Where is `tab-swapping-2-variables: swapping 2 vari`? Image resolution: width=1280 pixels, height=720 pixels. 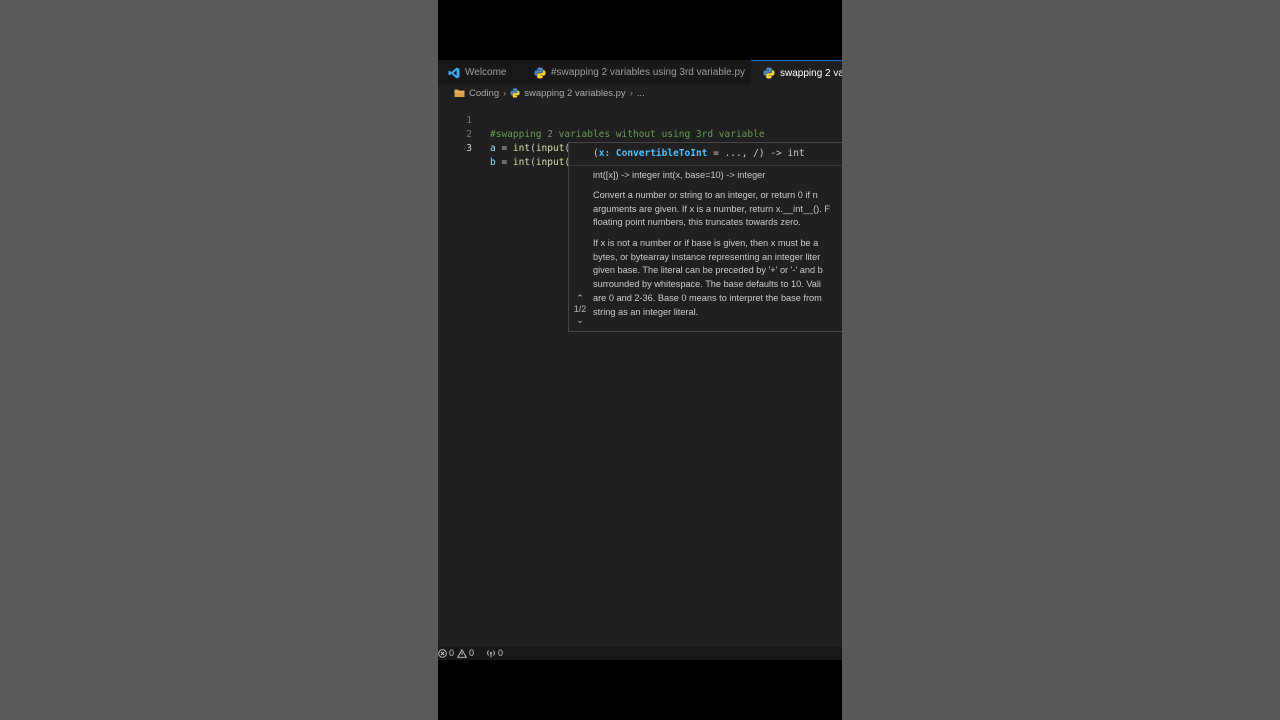
tab-swapping-2-variables: swapping 2 vari is located at coordinates (796, 72).